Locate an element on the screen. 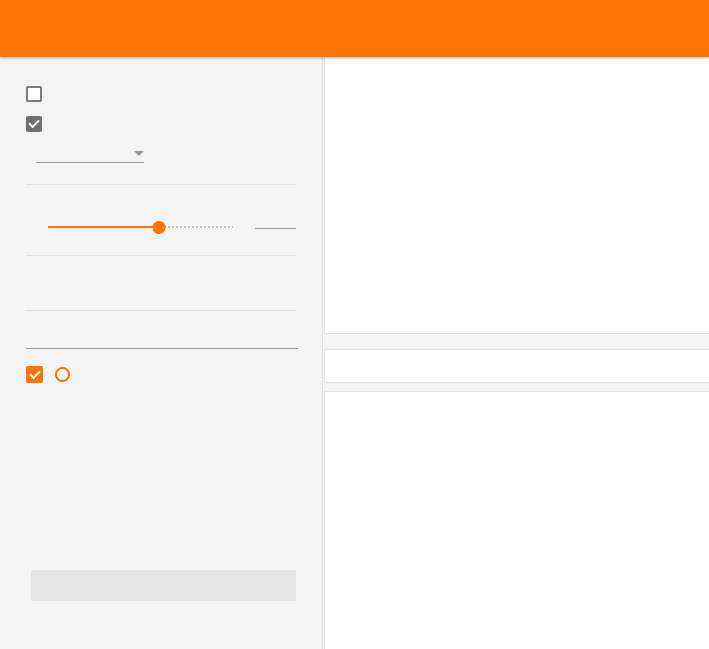 The image size is (709, 649). option-show-download-links is located at coordinates (161, 93).